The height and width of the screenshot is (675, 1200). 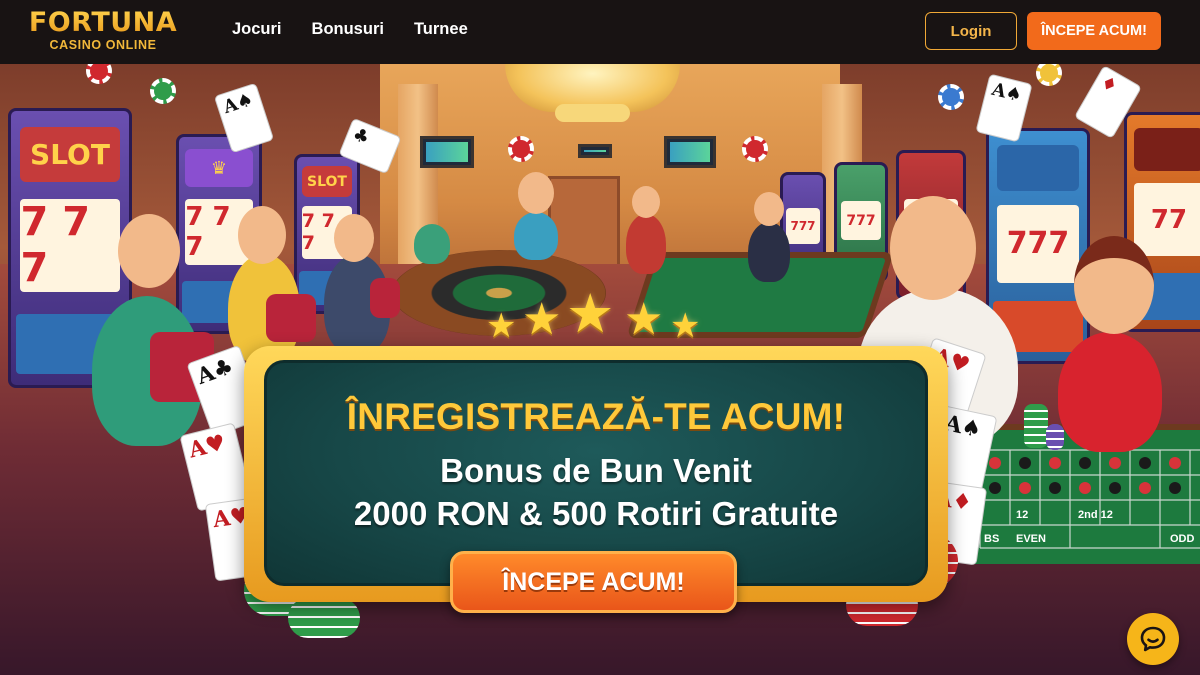 I want to click on table-label: ODD, so click(x=1182, y=539).